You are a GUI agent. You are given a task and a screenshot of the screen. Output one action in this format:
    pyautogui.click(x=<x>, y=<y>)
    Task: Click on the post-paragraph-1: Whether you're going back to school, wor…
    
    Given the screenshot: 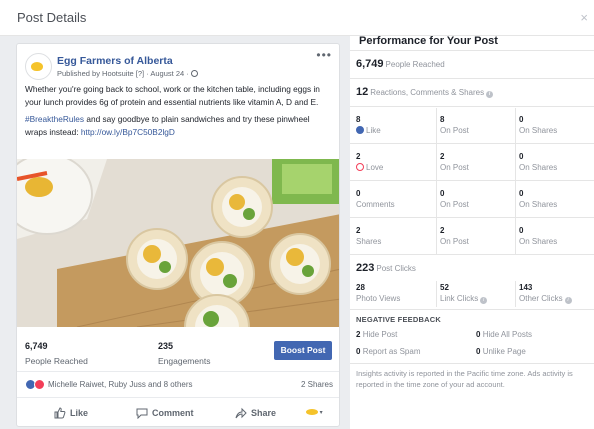 What is the action you would take?
    pyautogui.click(x=172, y=95)
    